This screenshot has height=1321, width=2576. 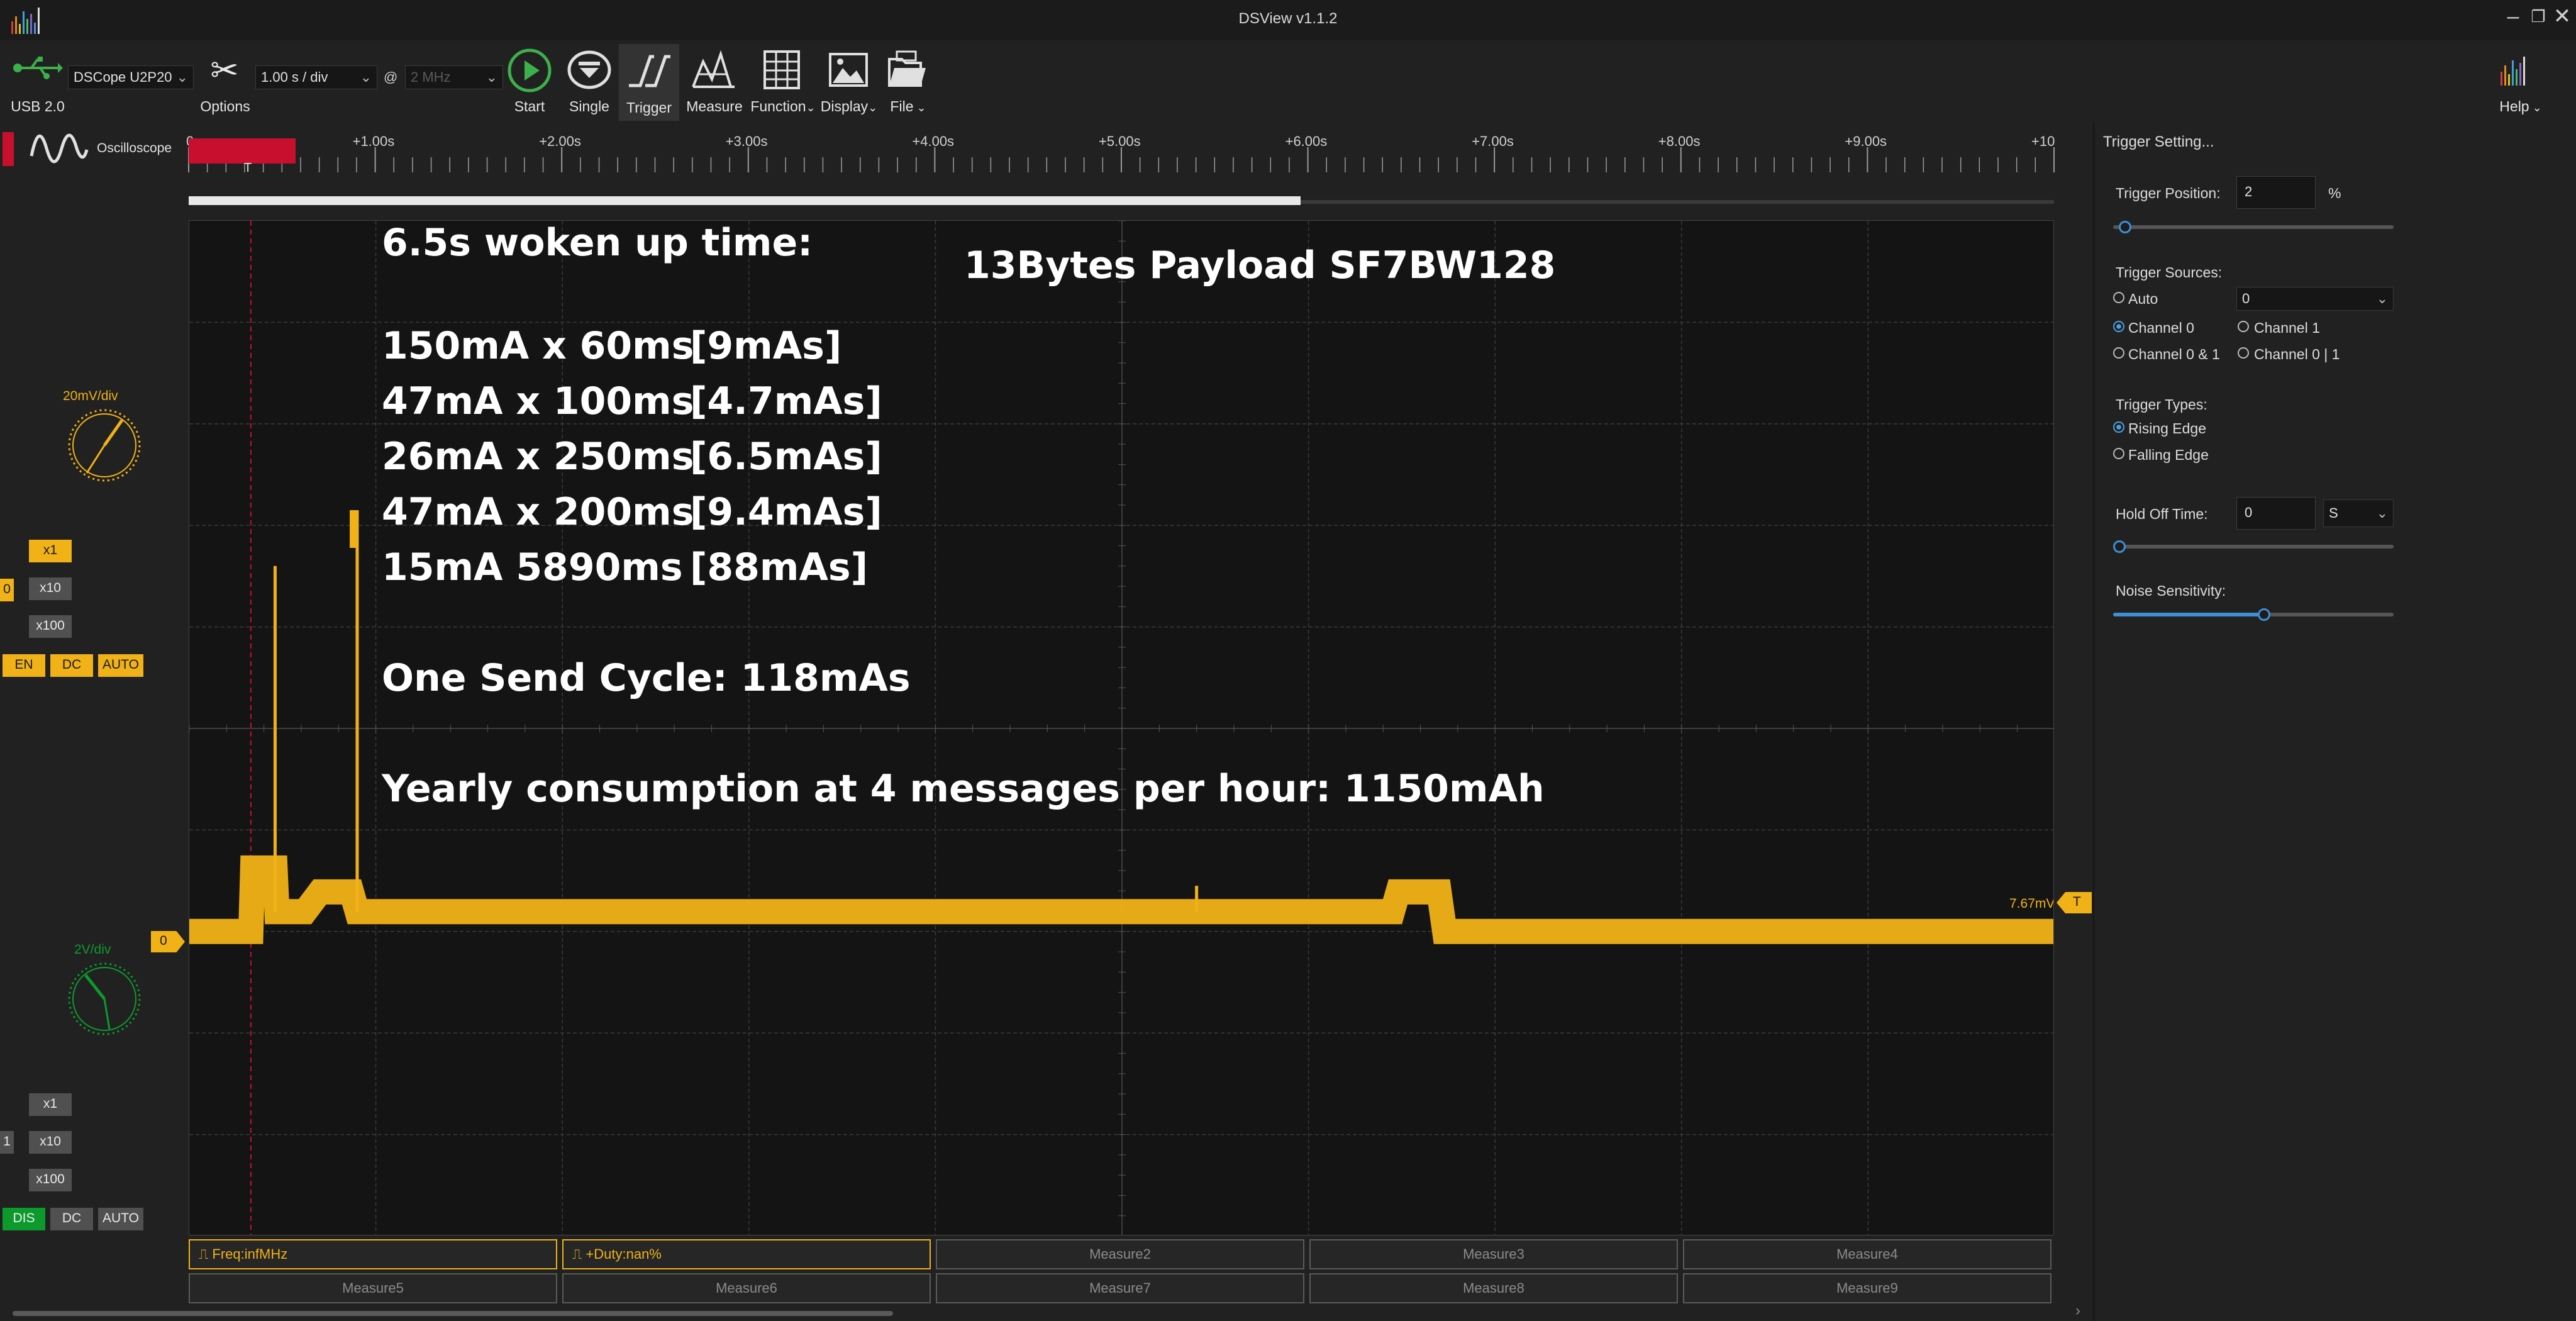 What do you see at coordinates (1288, 20) in the screenshot?
I see `title-bar: DSView v1.1.2 – ❐ ✕` at bounding box center [1288, 20].